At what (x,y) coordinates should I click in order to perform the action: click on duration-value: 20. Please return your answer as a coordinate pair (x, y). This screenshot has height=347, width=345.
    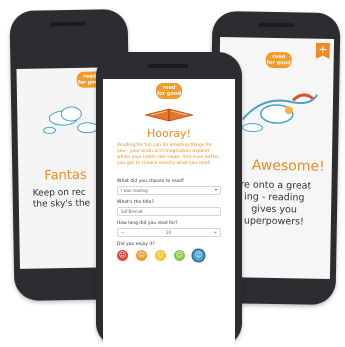
    Looking at the image, I should click on (169, 232).